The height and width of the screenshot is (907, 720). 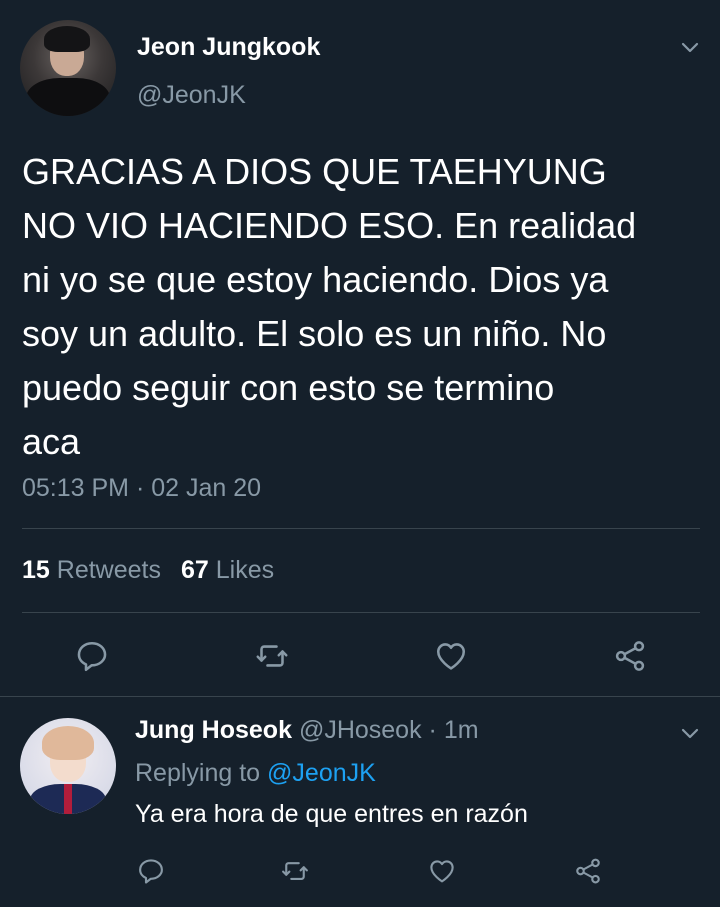 I want to click on author-display-name: Jeon Jungkook, so click(x=228, y=47).